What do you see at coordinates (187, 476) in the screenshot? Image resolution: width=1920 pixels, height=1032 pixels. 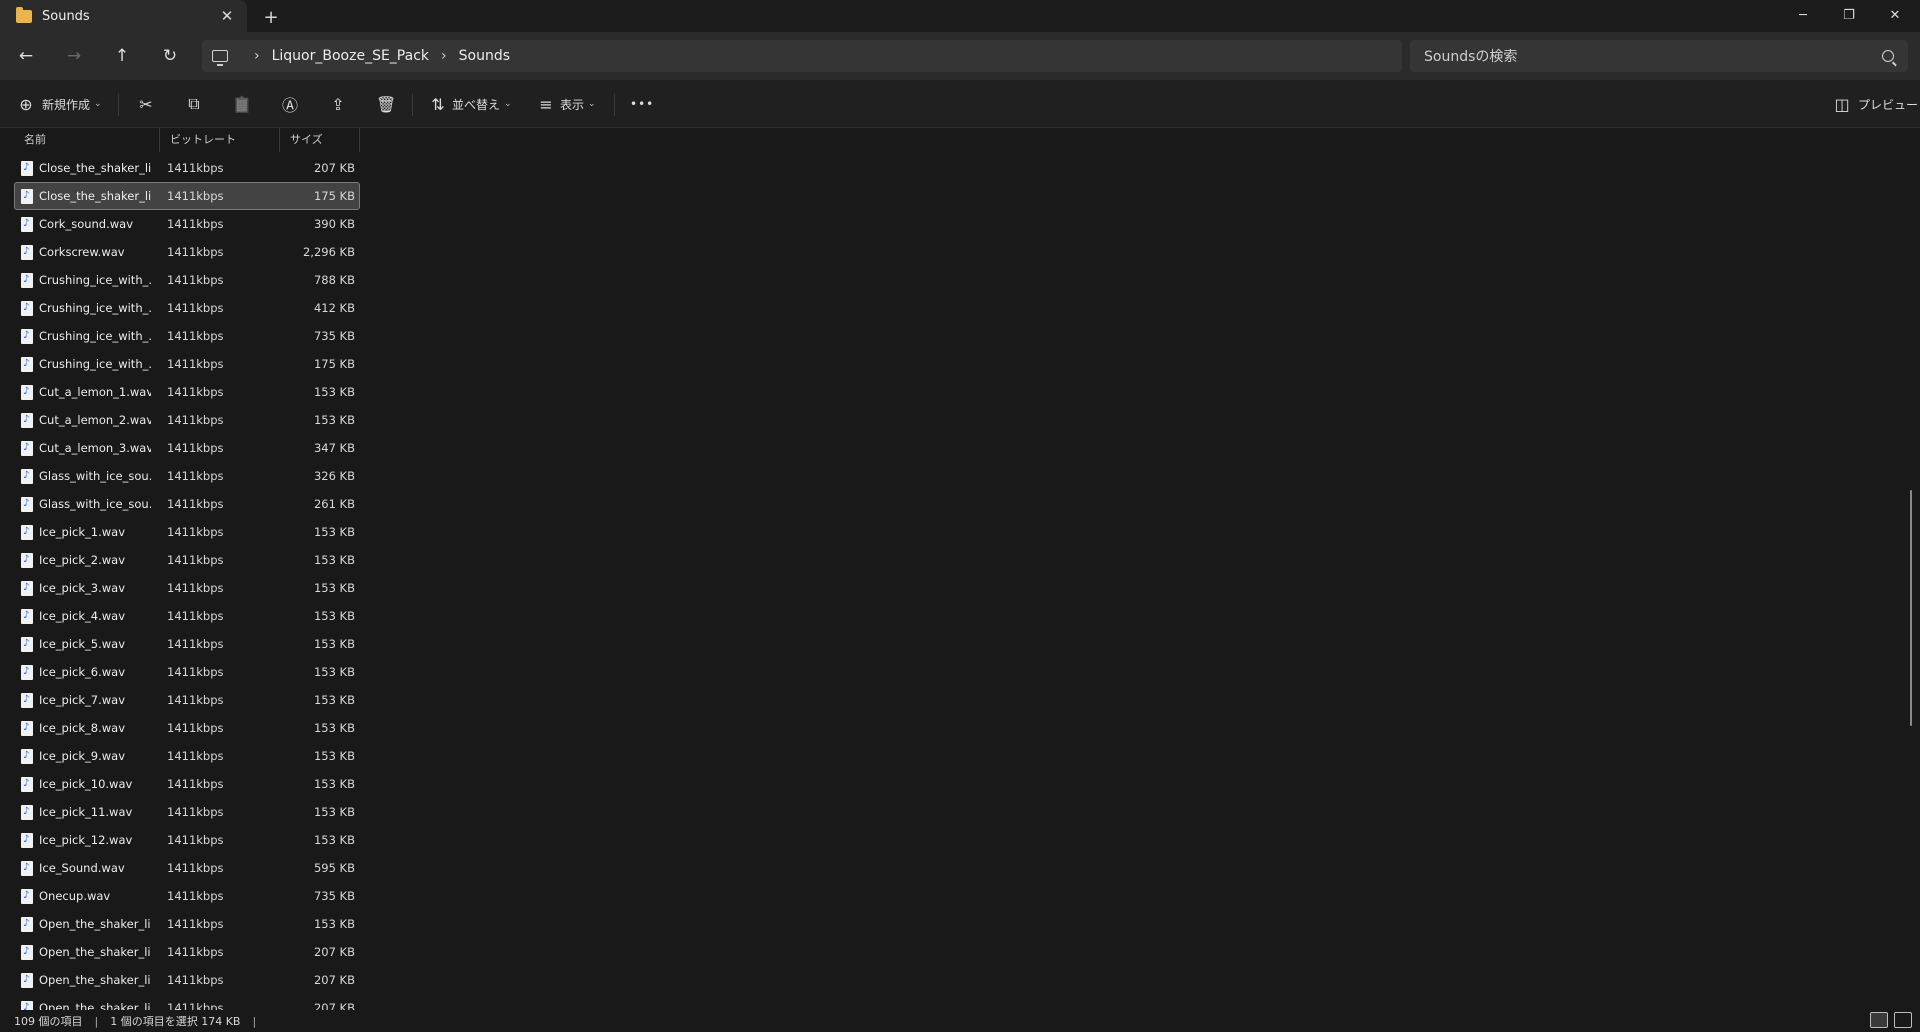 I see `file-row: Glass_with_ice_sou... 1411kbps 326 KB` at bounding box center [187, 476].